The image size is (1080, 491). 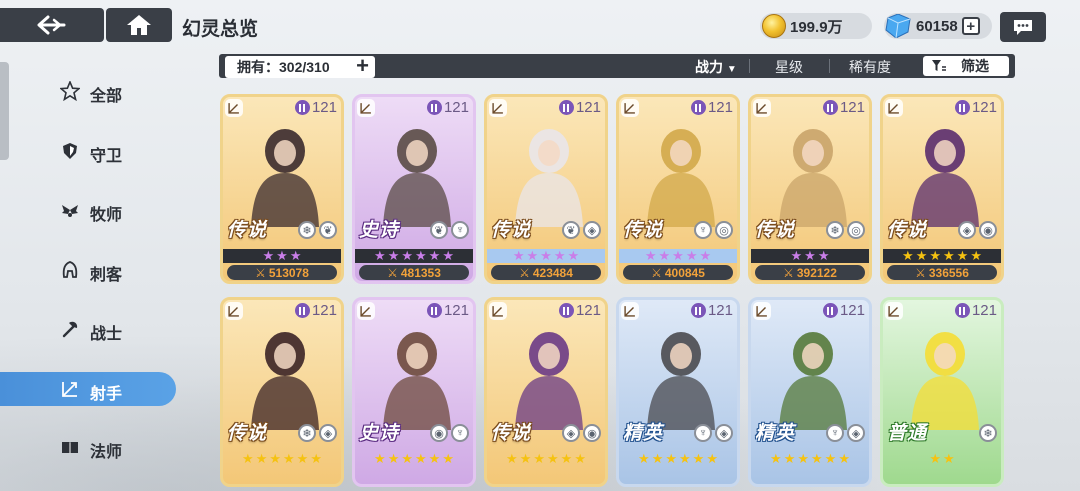 What do you see at coordinates (546, 392) in the screenshot?
I see `hero-card: 121 传说 ◈ ◉ ★ ★ ★ ★ ★ ★` at bounding box center [546, 392].